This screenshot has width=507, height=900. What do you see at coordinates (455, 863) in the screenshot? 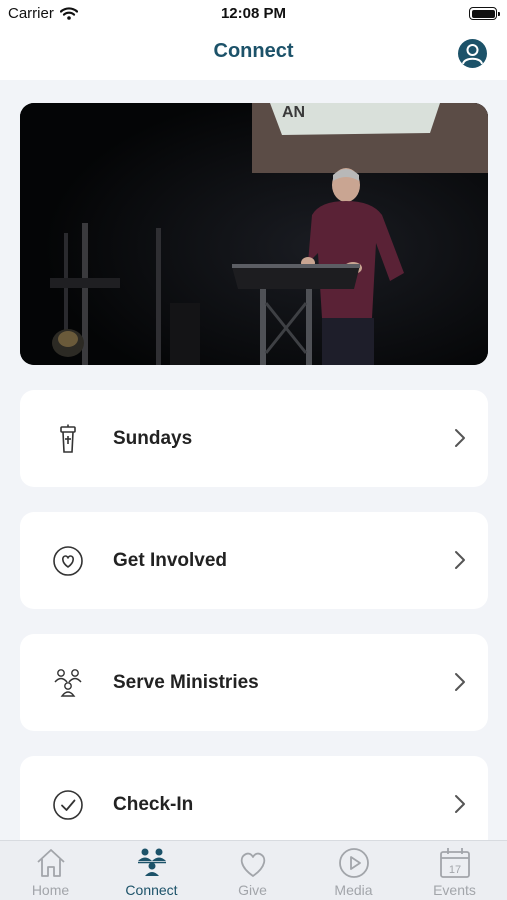
I see `calendar-icon: 17` at bounding box center [455, 863].